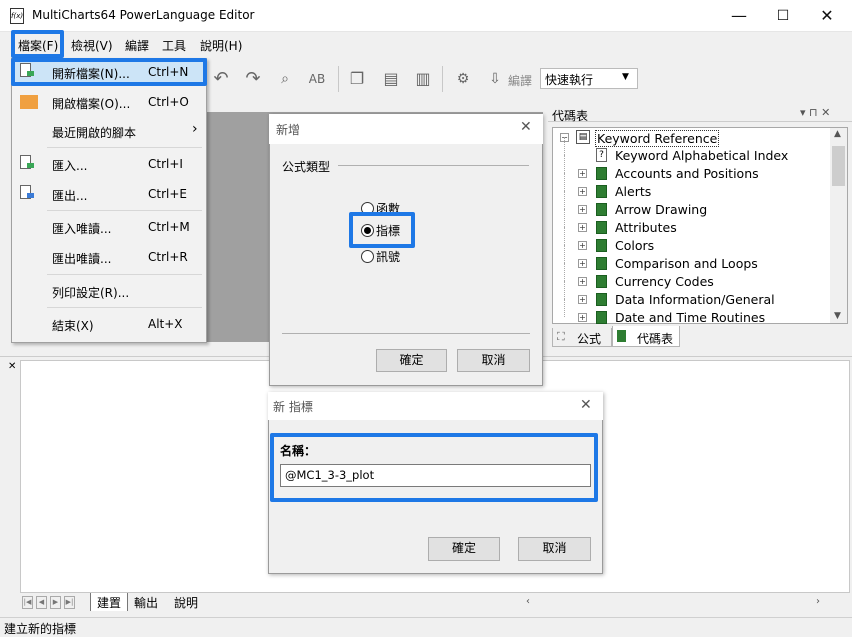 The image size is (852, 637). I want to click on maximize-button: ☐, so click(783, 16).